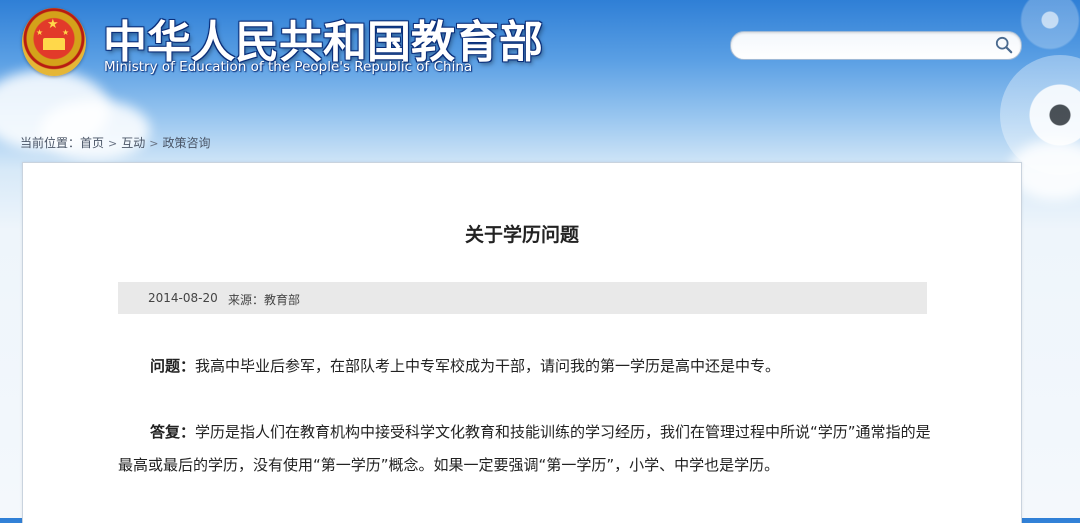 The height and width of the screenshot is (523, 1080). Describe the element at coordinates (54, 42) in the screenshot. I see `national-emblem-icon: ★ ★ ★` at that location.